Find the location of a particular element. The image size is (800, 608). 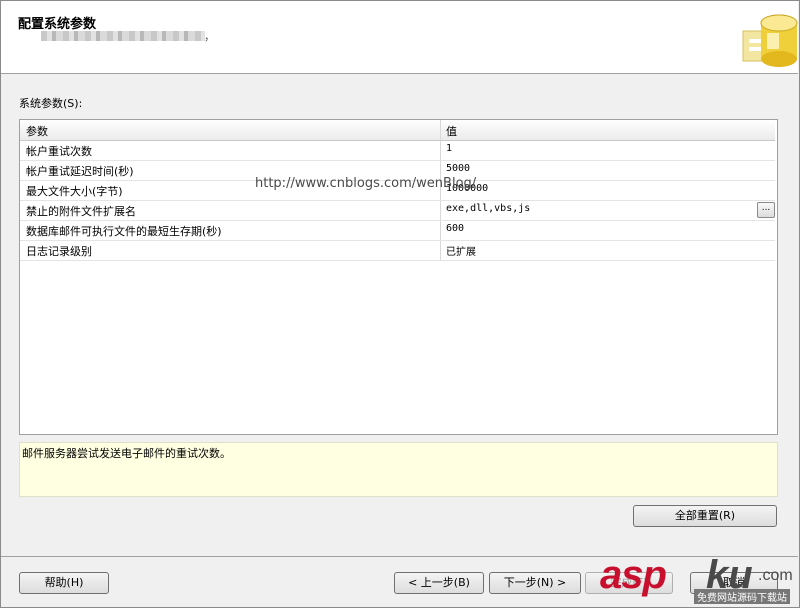

parameter-name: 禁止的附件文件扩展名 is located at coordinates (81, 211).